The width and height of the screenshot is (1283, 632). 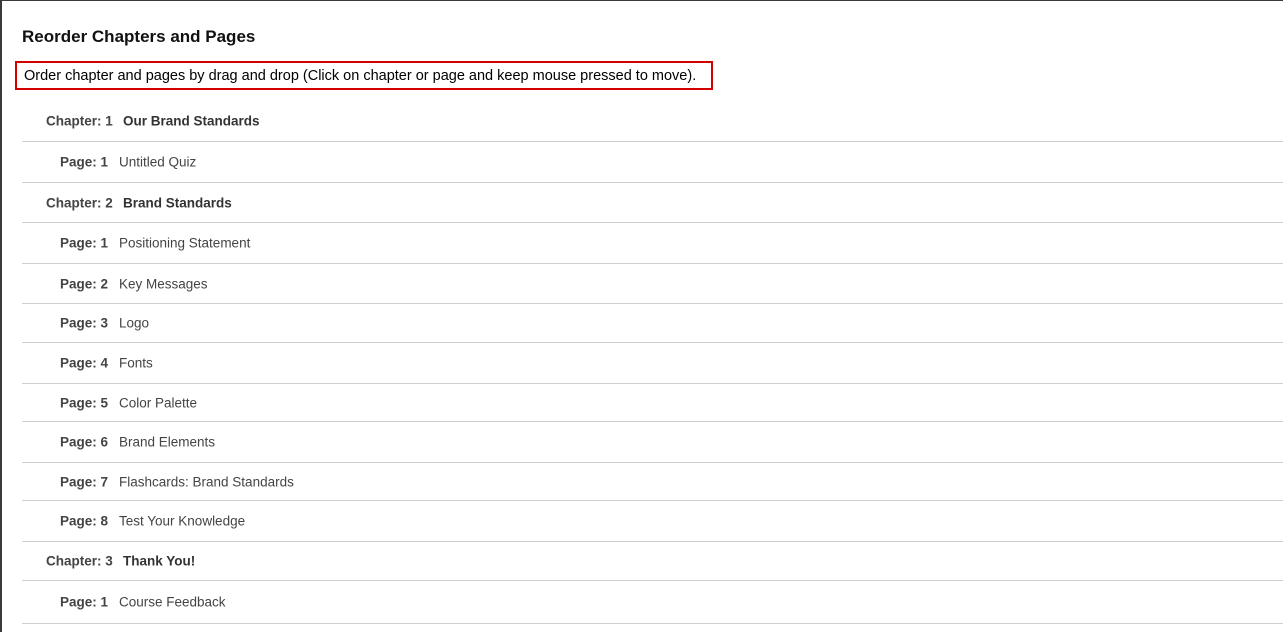 What do you see at coordinates (172, 602) in the screenshot?
I see `page-title-text: Course Feedback` at bounding box center [172, 602].